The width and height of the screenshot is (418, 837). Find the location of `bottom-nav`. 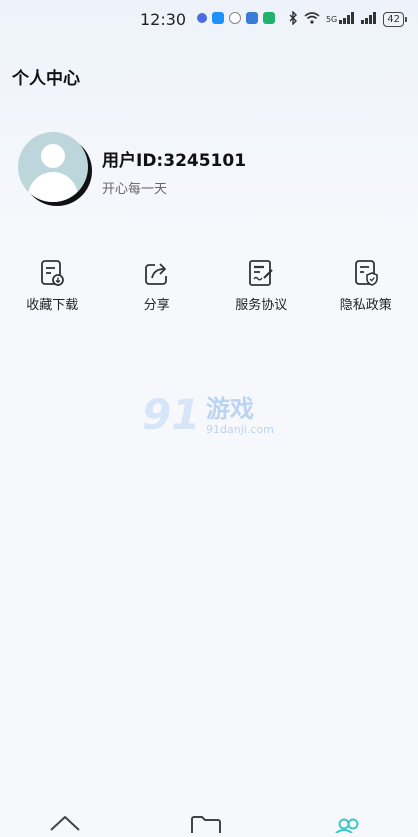

bottom-nav is located at coordinates (209, 821).